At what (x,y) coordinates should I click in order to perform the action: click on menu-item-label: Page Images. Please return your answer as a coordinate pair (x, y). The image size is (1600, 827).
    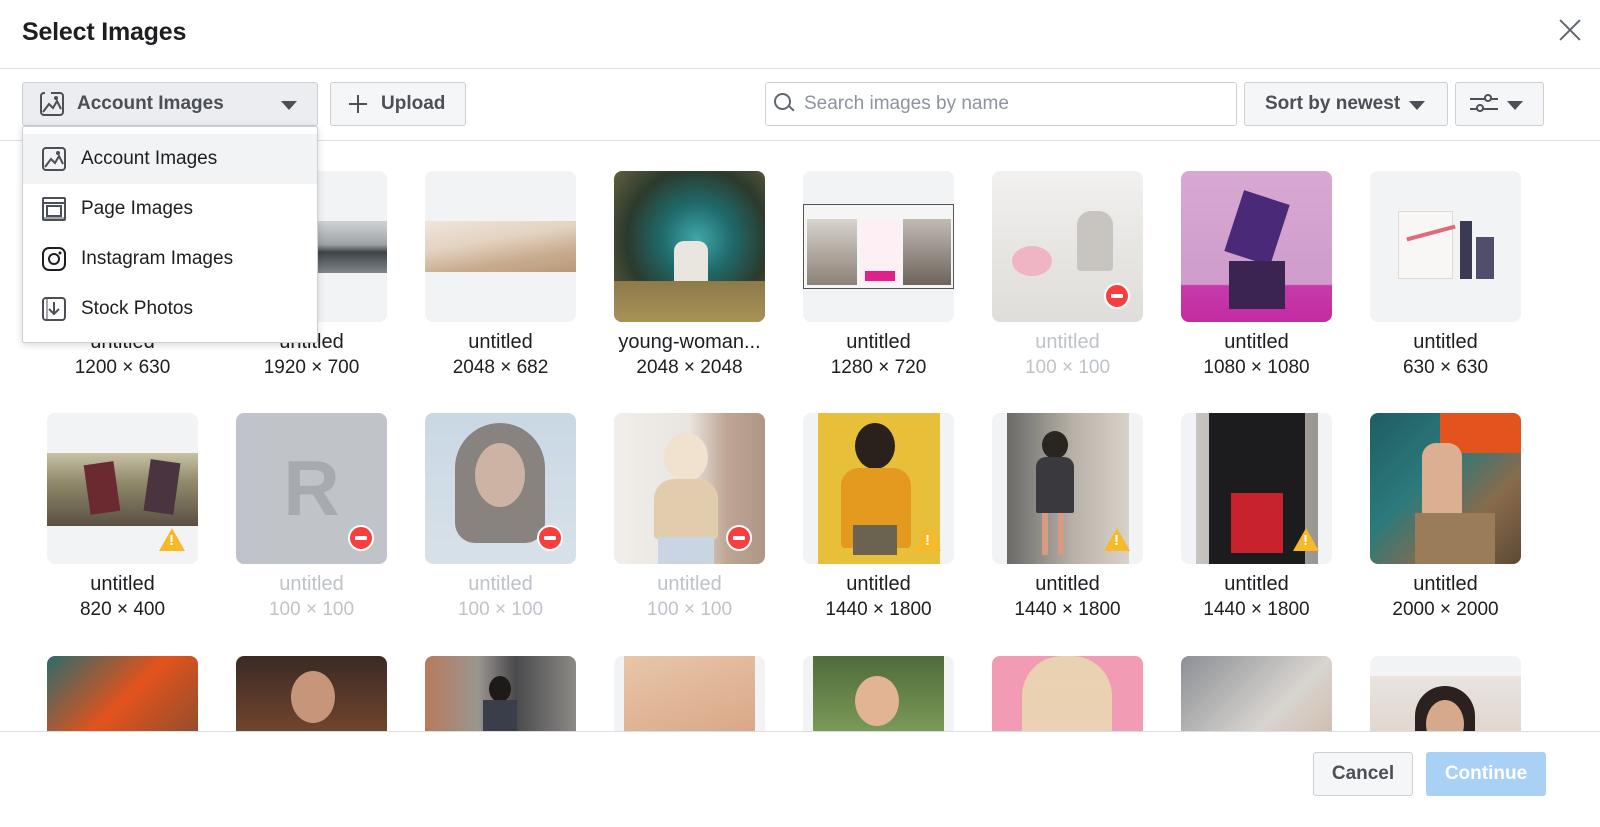
    Looking at the image, I should click on (137, 208).